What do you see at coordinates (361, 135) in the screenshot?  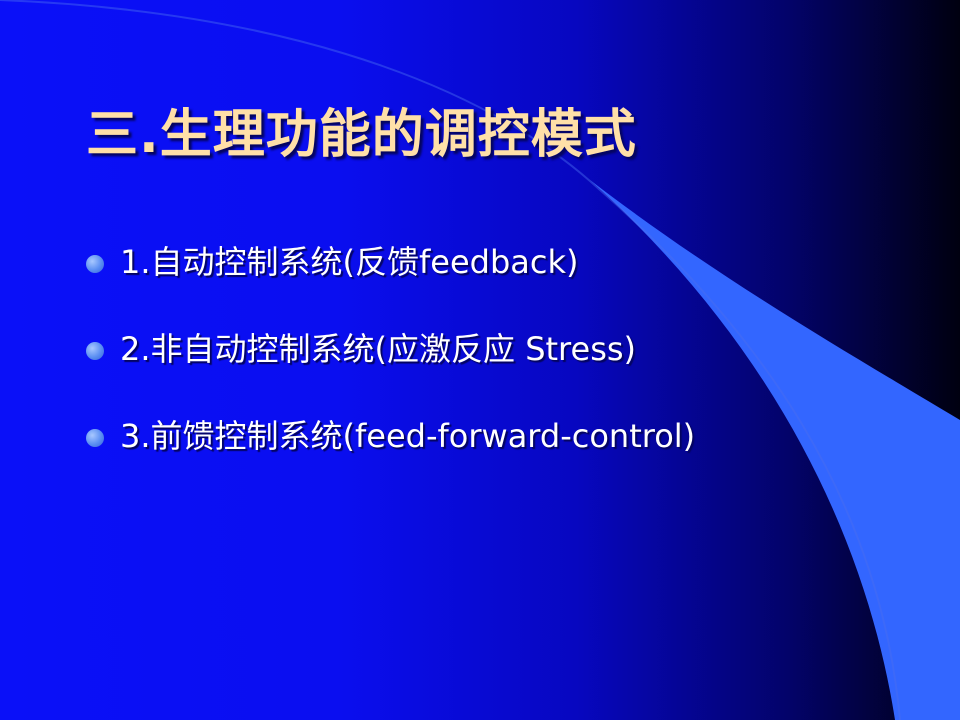 I see `slide-title: 三.生理功能的调控模式` at bounding box center [361, 135].